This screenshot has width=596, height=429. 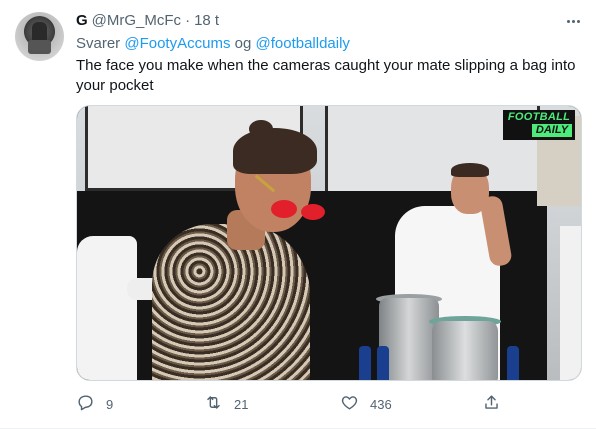 I want to click on media-guy-bun, so click(x=261, y=129).